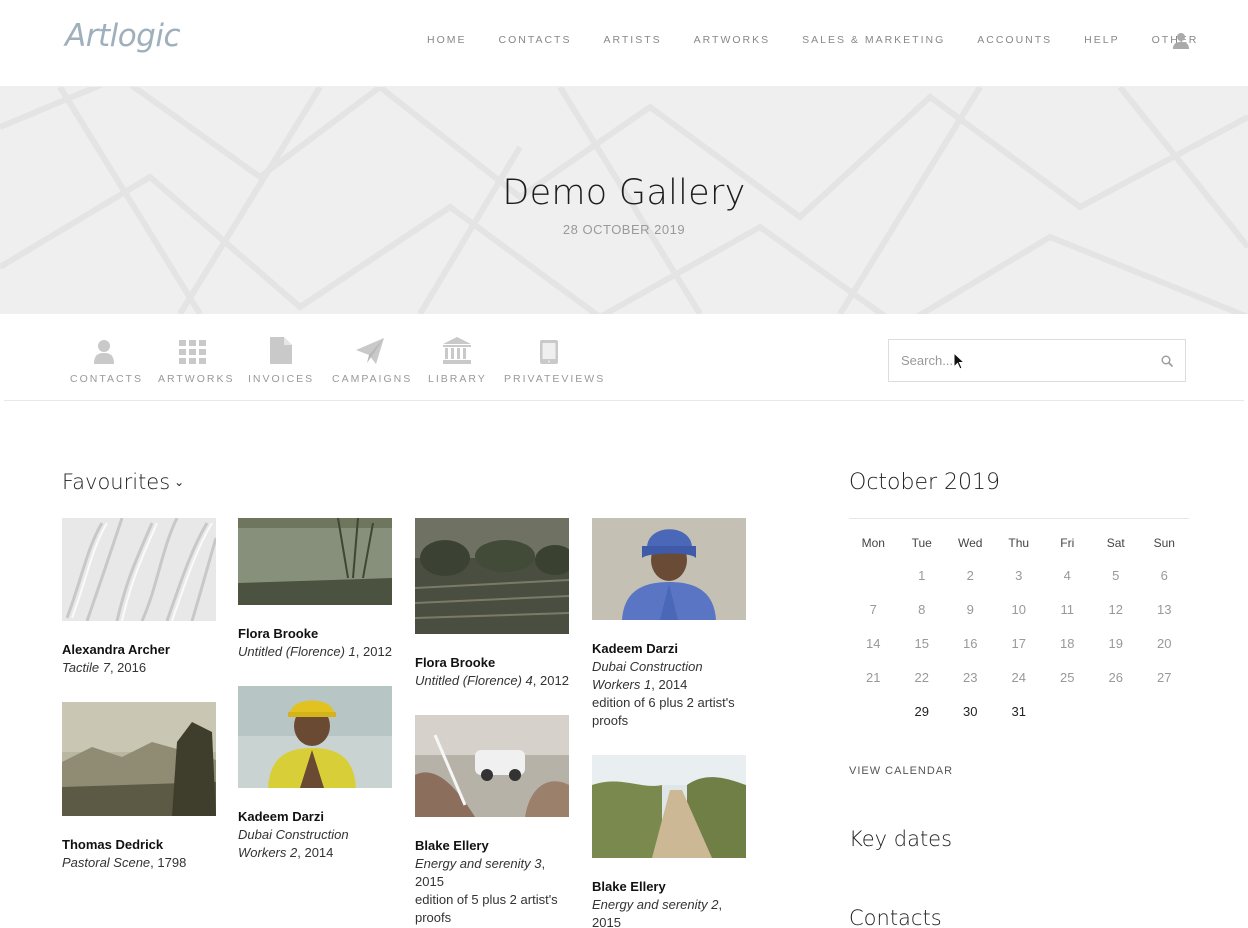  I want to click on calendar-day: 13, so click(1164, 609).